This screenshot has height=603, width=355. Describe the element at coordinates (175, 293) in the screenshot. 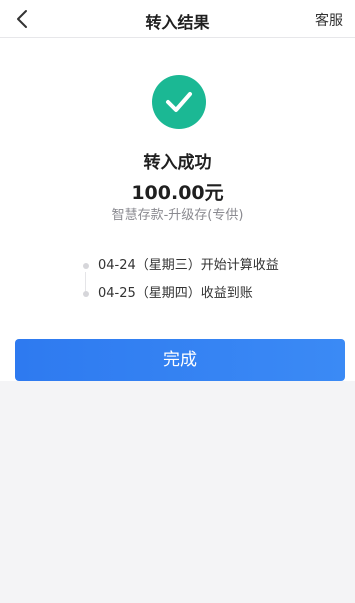

I see `timeline-text: 04-25（星期四）收益到账` at that location.